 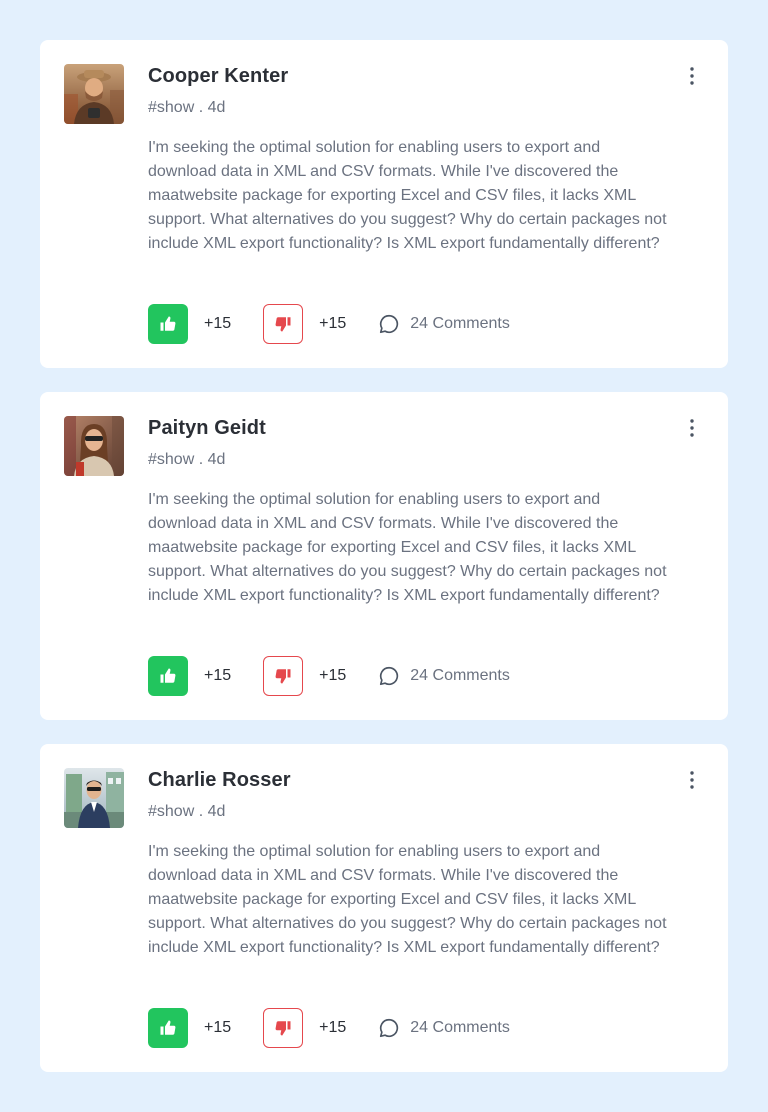 I want to click on author-name: Cooper Kenter, so click(x=218, y=76).